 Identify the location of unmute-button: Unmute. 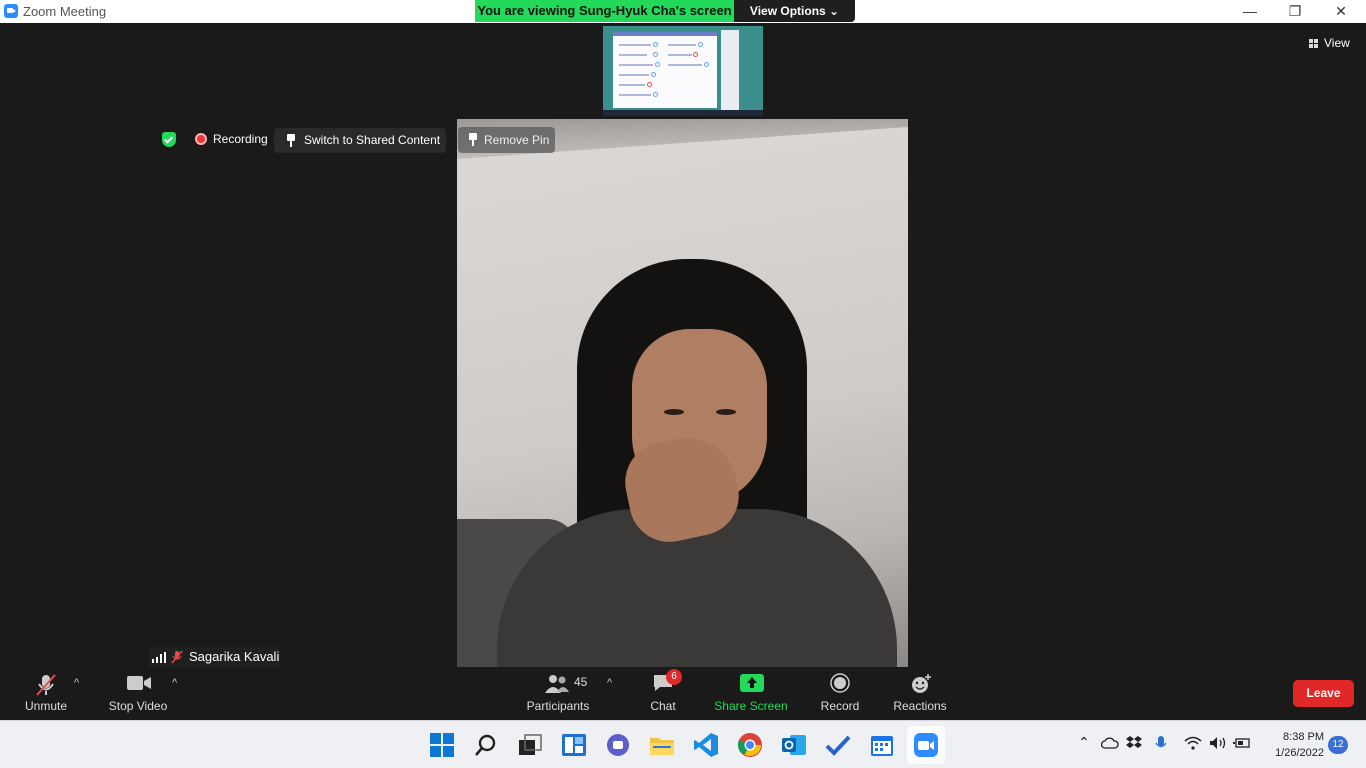
(46, 693).